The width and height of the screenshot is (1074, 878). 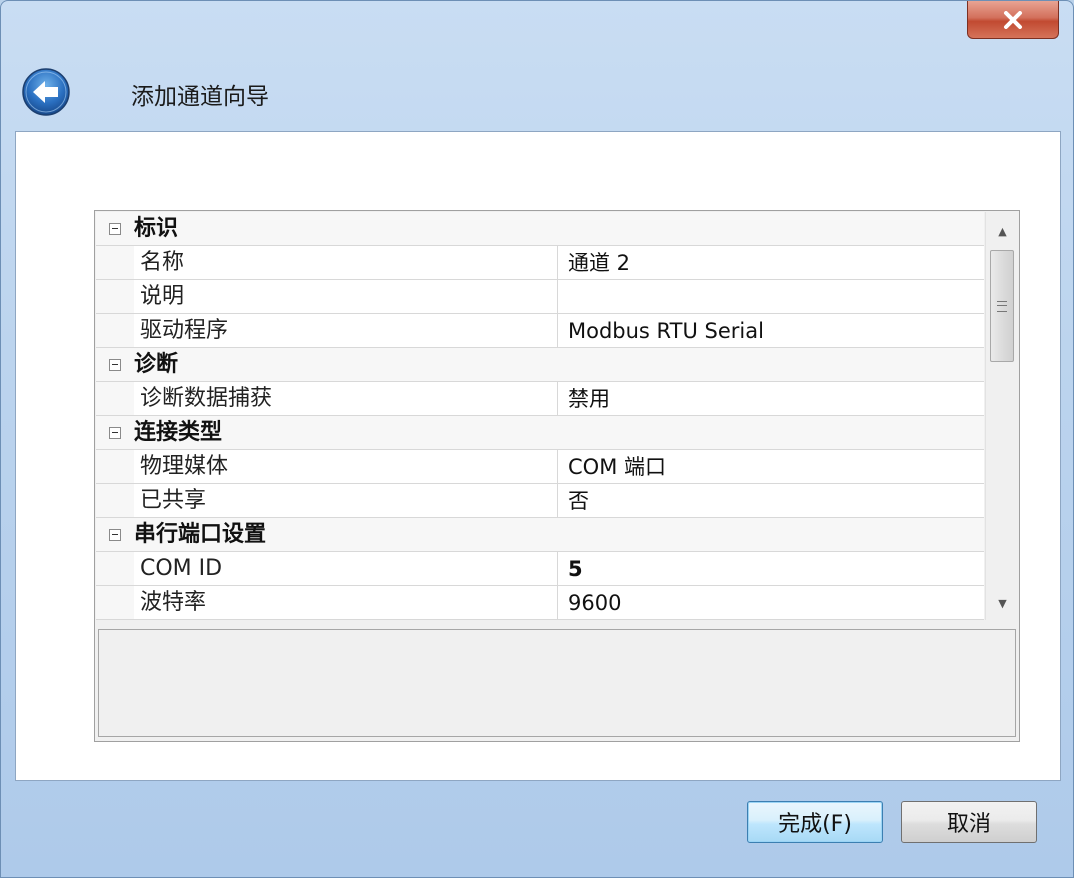 What do you see at coordinates (540, 535) in the screenshot?
I see `category-row: 串行端口设置` at bounding box center [540, 535].